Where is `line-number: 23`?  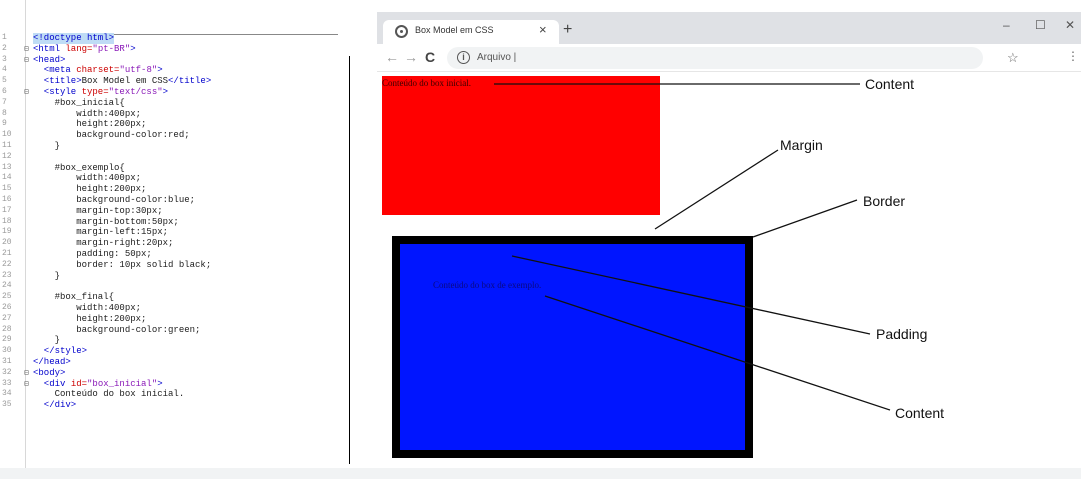 line-number: 23 is located at coordinates (7, 275).